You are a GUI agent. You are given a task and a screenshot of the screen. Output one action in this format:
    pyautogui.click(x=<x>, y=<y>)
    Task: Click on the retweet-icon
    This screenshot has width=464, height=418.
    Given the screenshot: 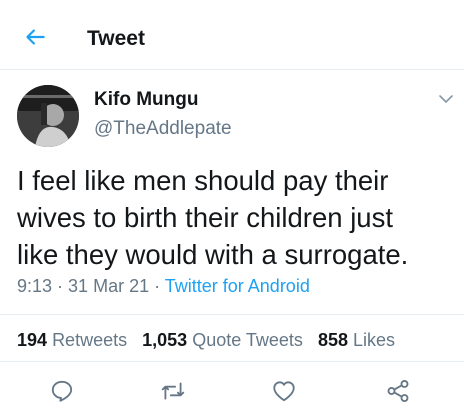 What is the action you would take?
    pyautogui.click(x=173, y=391)
    